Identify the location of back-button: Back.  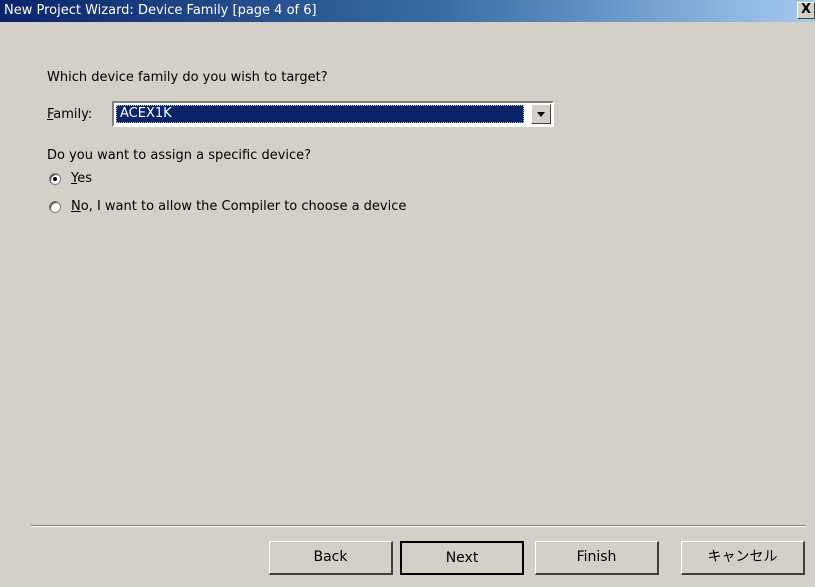
(331, 558).